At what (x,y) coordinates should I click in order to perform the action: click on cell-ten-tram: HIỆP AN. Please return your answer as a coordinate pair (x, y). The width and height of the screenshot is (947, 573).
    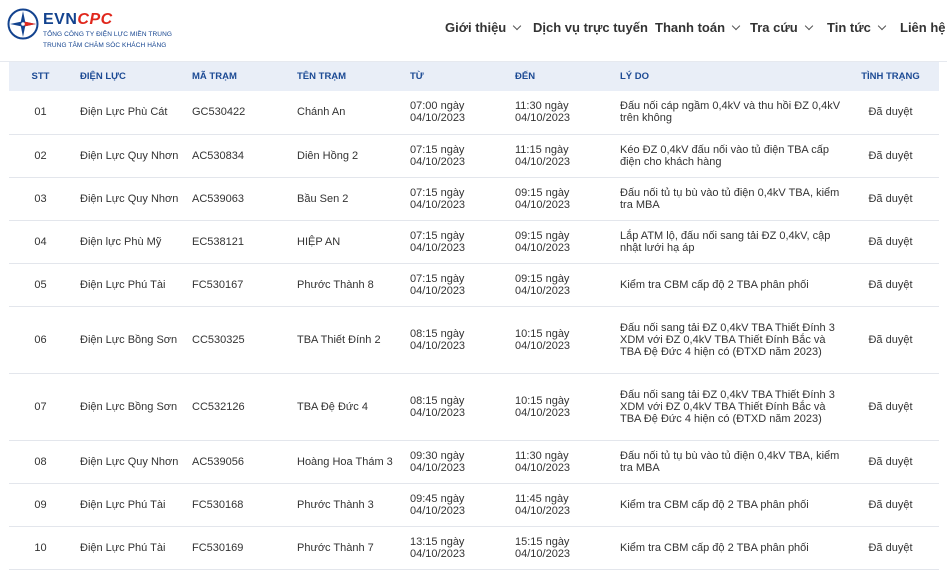
    Looking at the image, I should click on (345, 242).